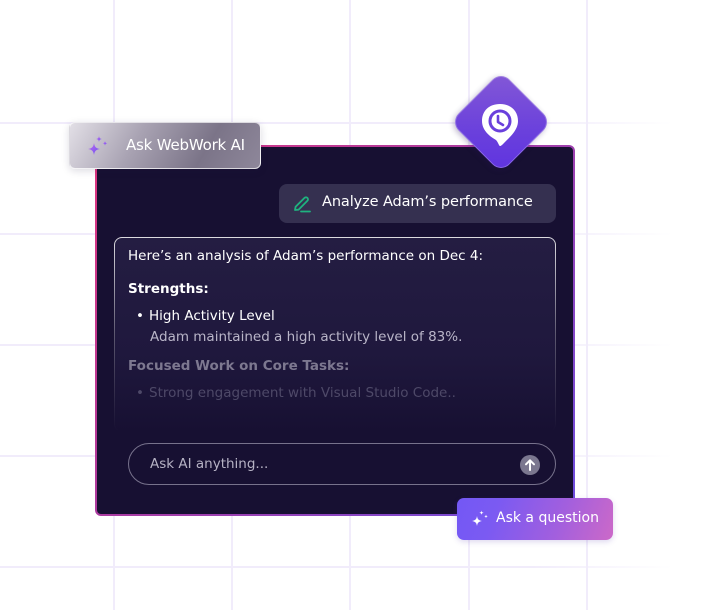  I want to click on section-heading: Strengths:, so click(168, 289).